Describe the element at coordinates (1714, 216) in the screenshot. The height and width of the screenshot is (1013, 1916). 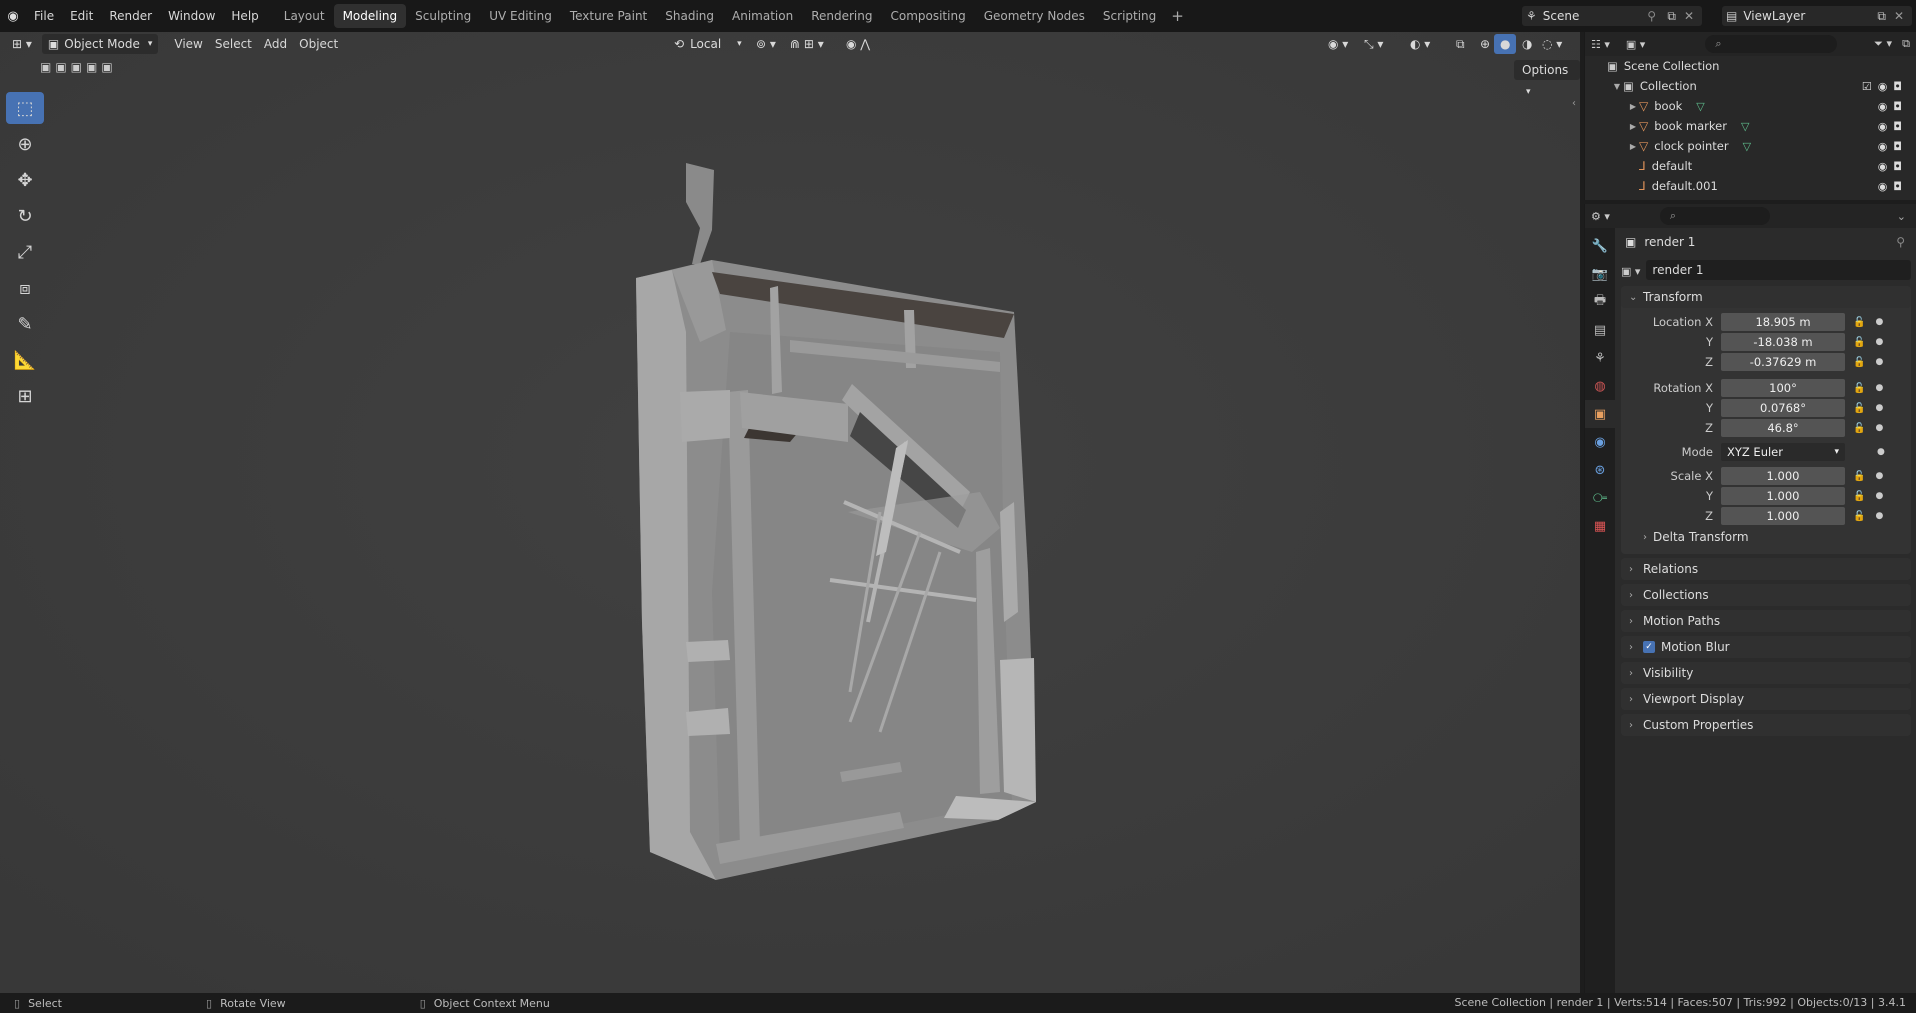
I see `properties-search-input: ⌕` at that location.